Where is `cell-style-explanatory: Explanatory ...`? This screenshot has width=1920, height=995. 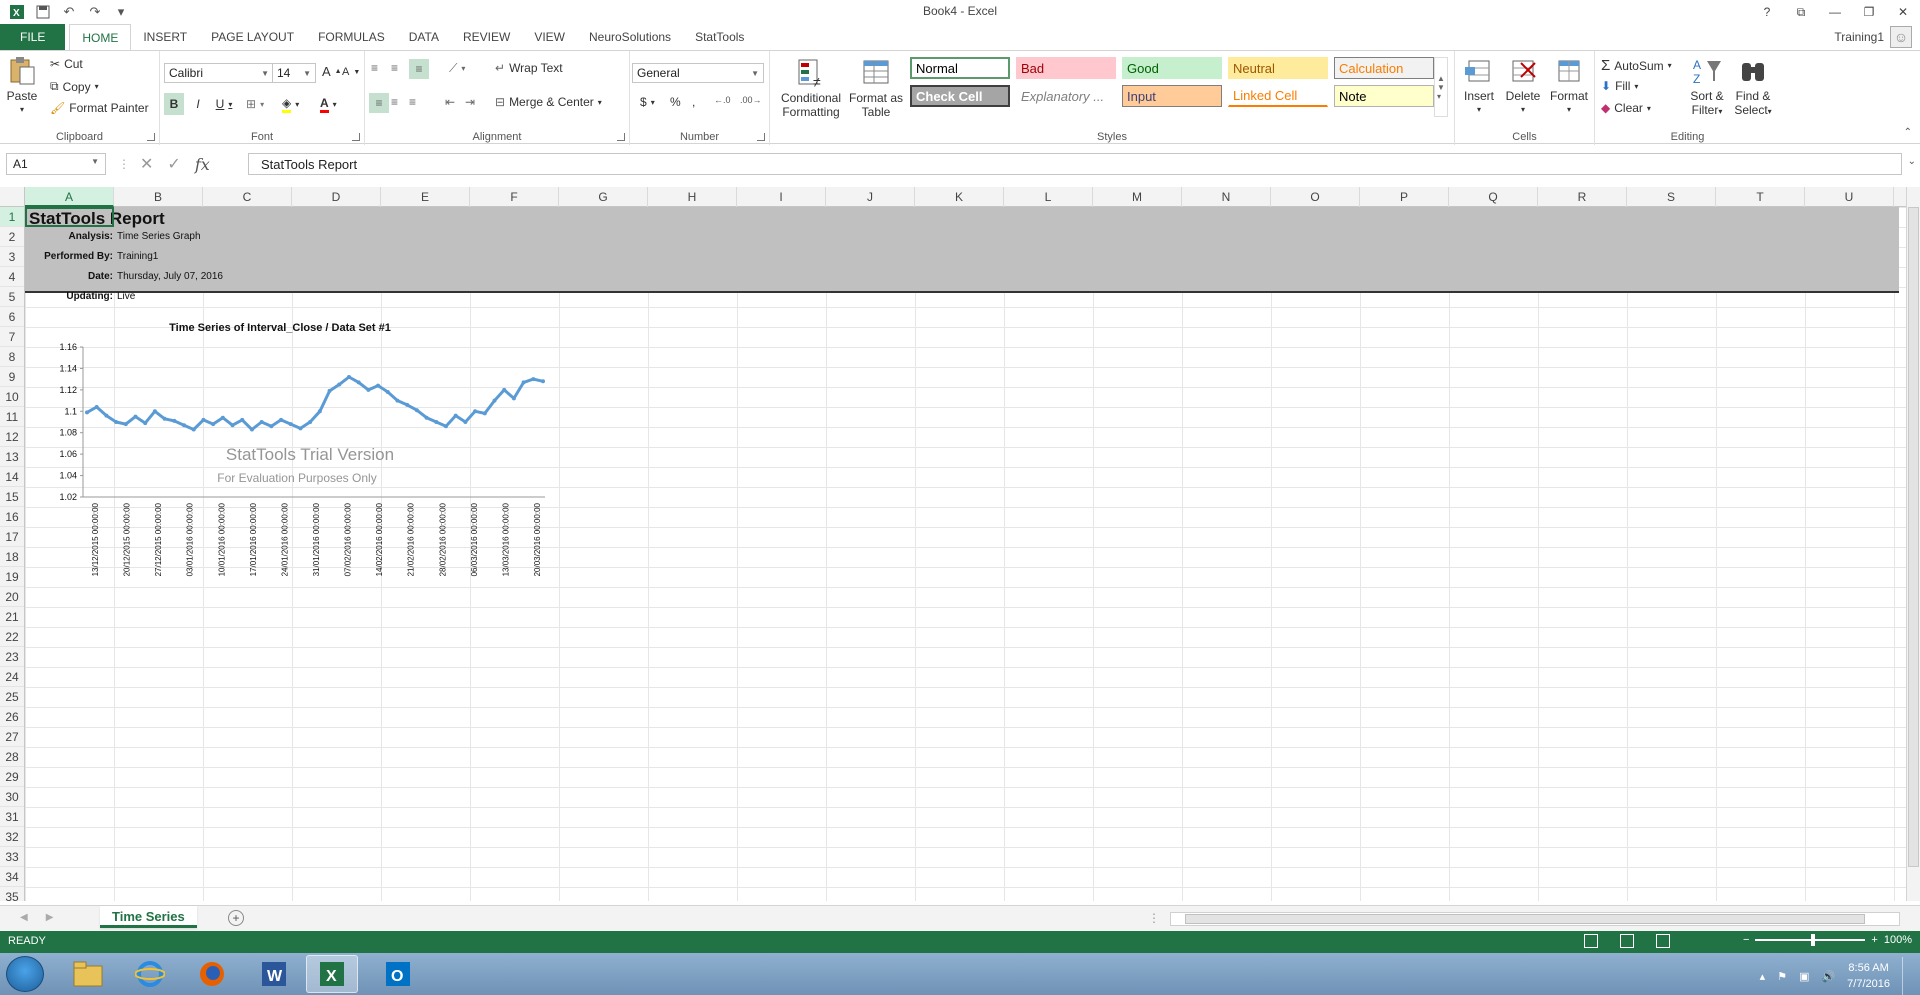
cell-style-explanatory: Explanatory ... is located at coordinates (1066, 96).